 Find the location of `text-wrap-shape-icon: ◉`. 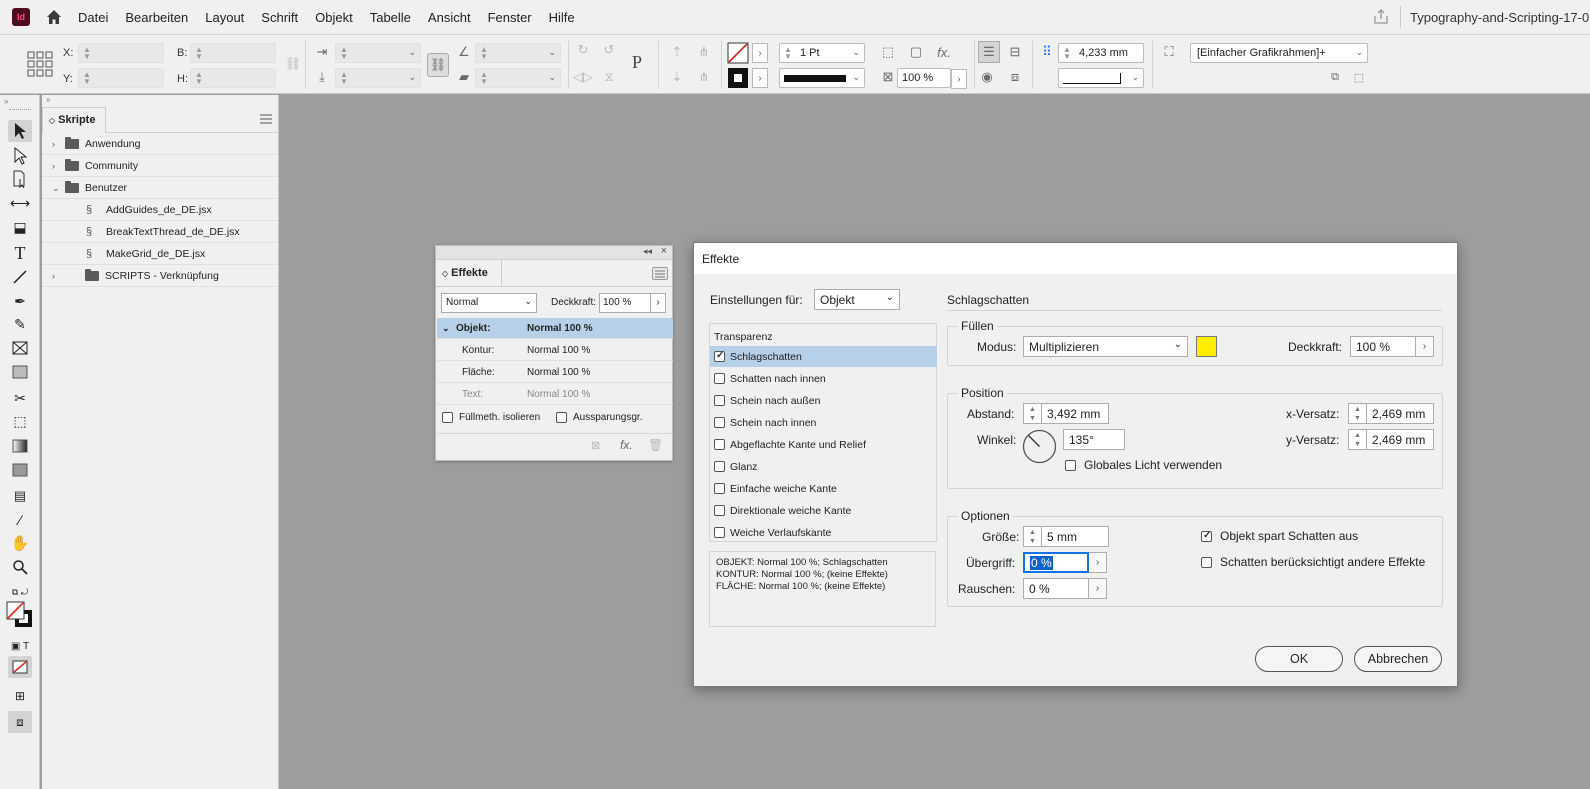

text-wrap-shape-icon: ◉ is located at coordinates (987, 77).